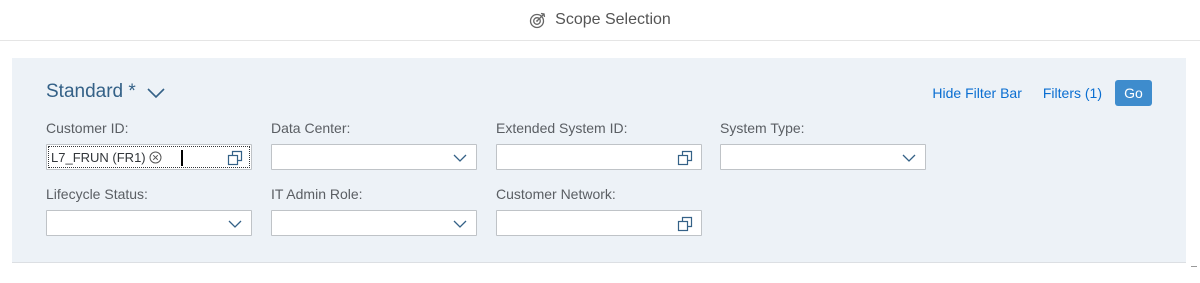  I want to click on field-customer-id: Customer ID: L7_FRUN (FR1), so click(149, 145).